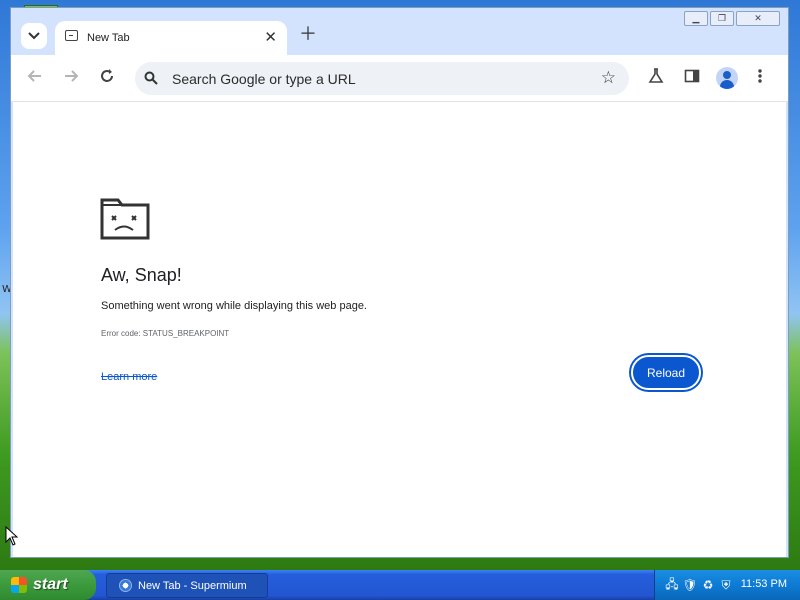 Image resolution: width=800 pixels, height=600 pixels. What do you see at coordinates (308, 35) in the screenshot?
I see `new-tab-button: ＋` at bounding box center [308, 35].